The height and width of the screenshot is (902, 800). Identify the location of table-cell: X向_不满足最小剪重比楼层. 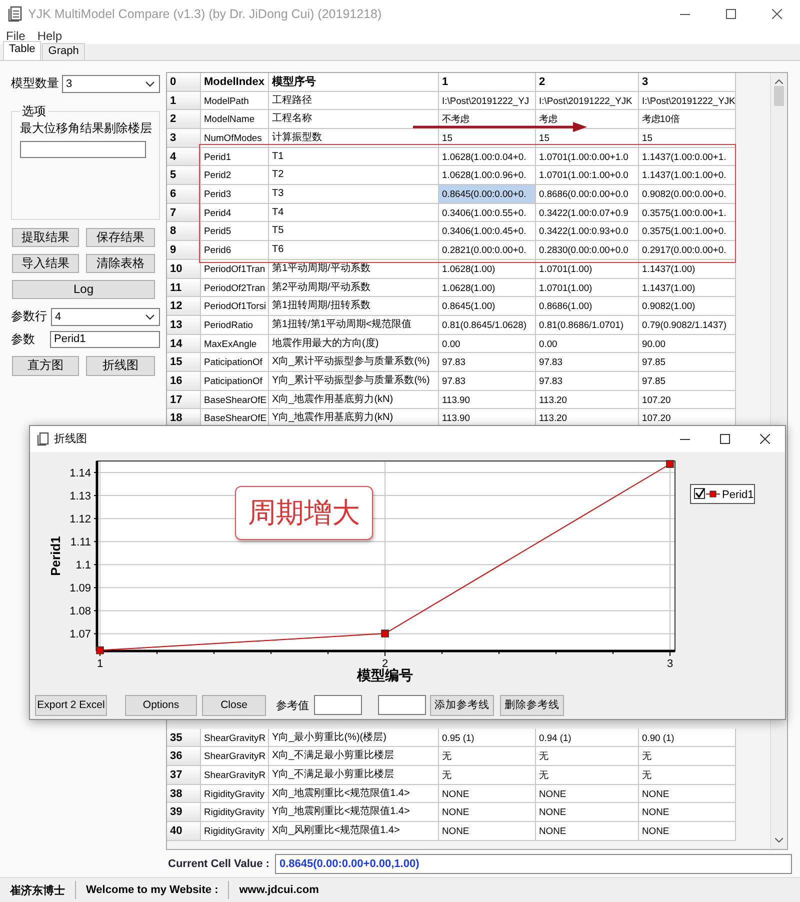
(354, 756).